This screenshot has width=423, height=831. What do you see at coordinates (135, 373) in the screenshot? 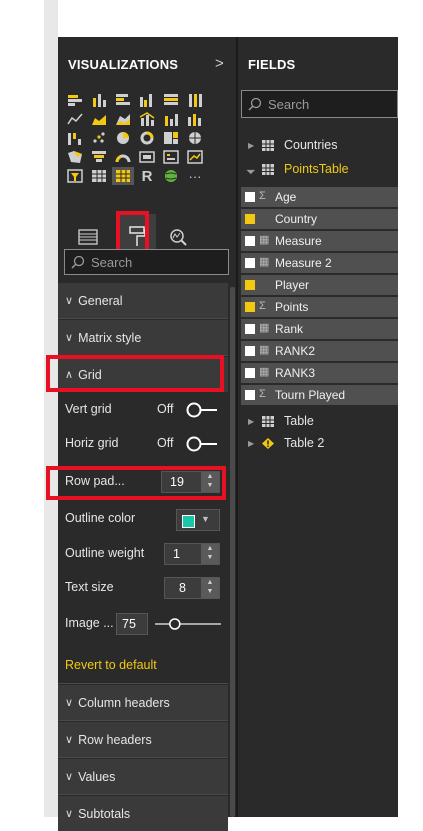
I see `grid-section-highlight` at bounding box center [135, 373].